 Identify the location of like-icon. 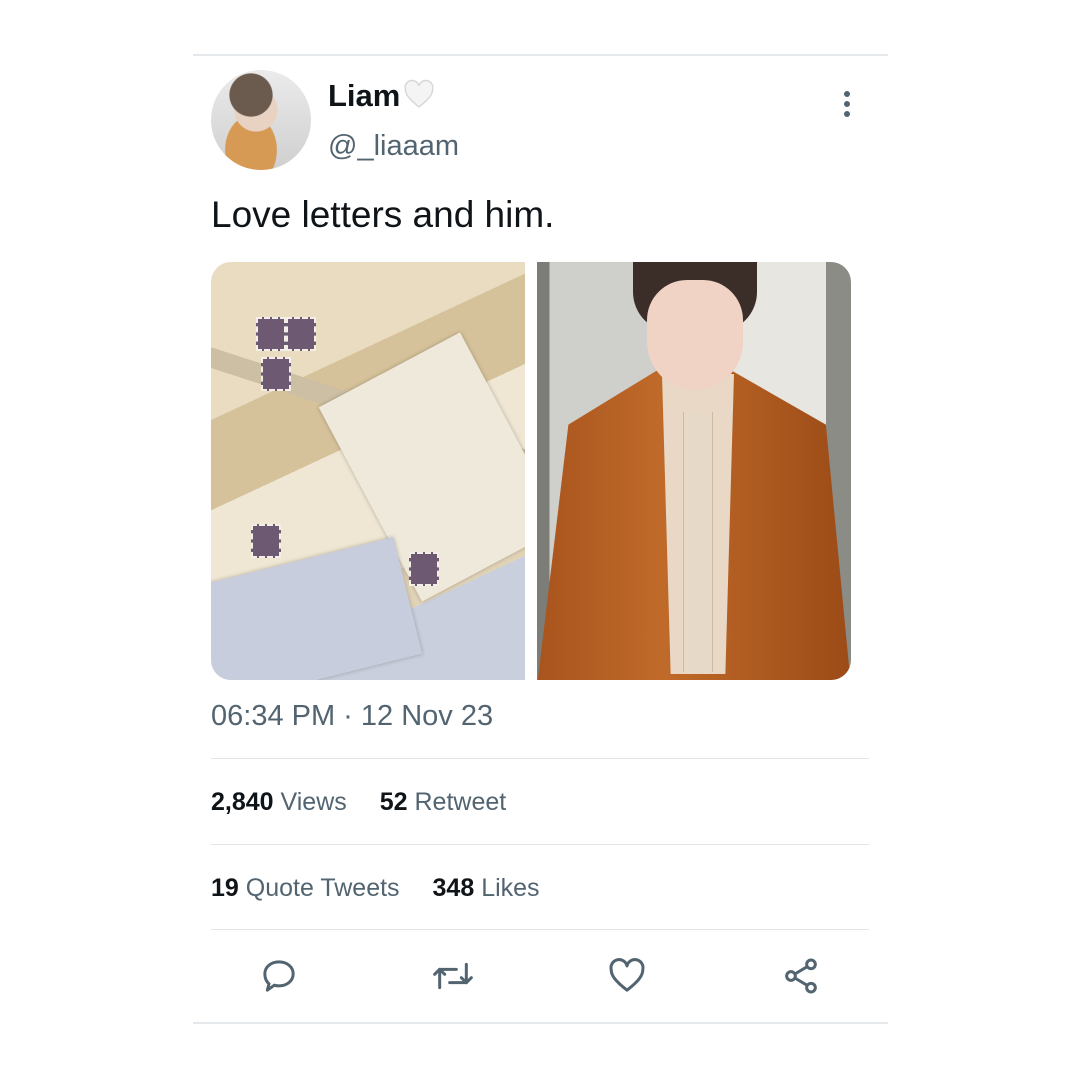
(627, 976).